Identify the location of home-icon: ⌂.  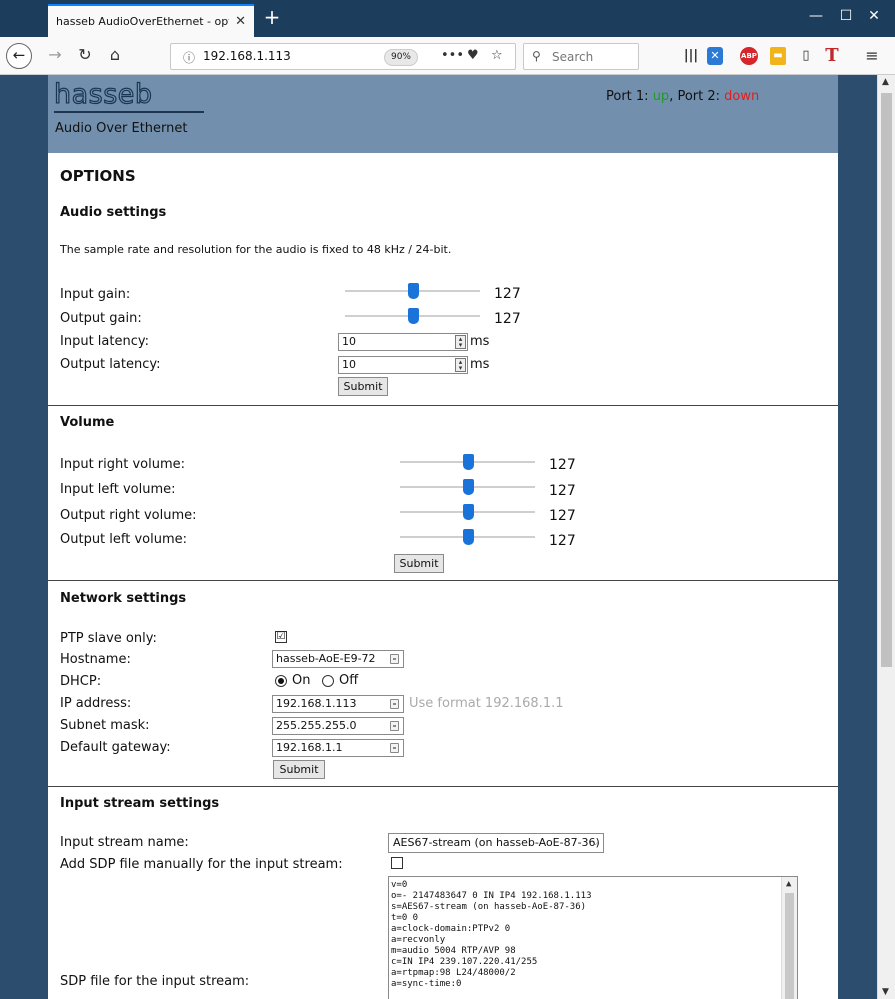
(115, 54).